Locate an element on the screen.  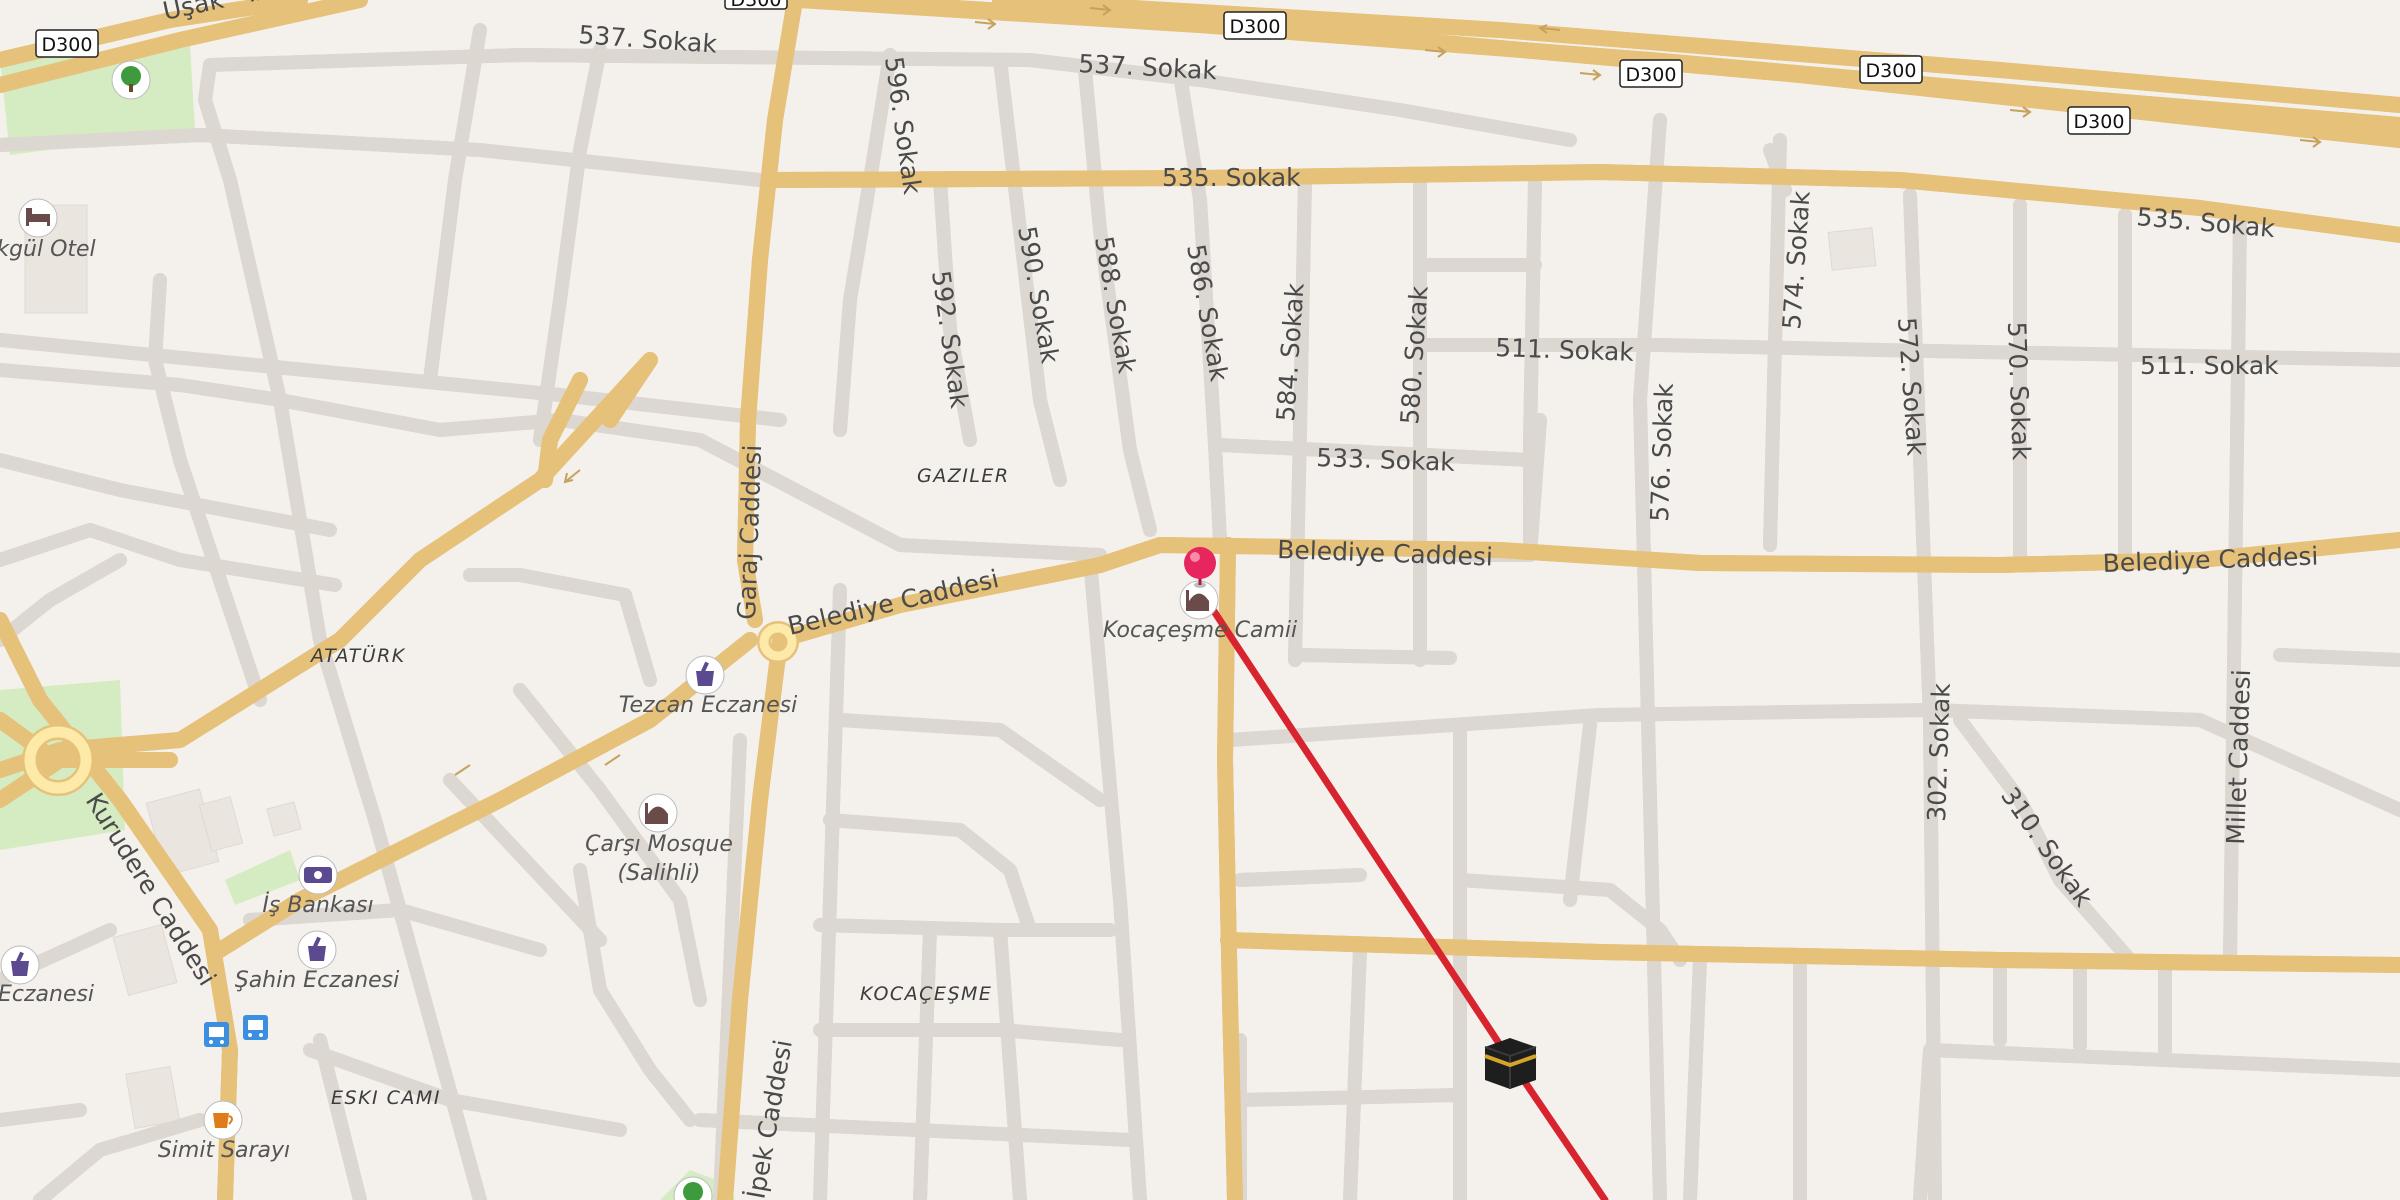
street-label-garaj-caddesi: Garaj Caddesi is located at coordinates (749, 532).